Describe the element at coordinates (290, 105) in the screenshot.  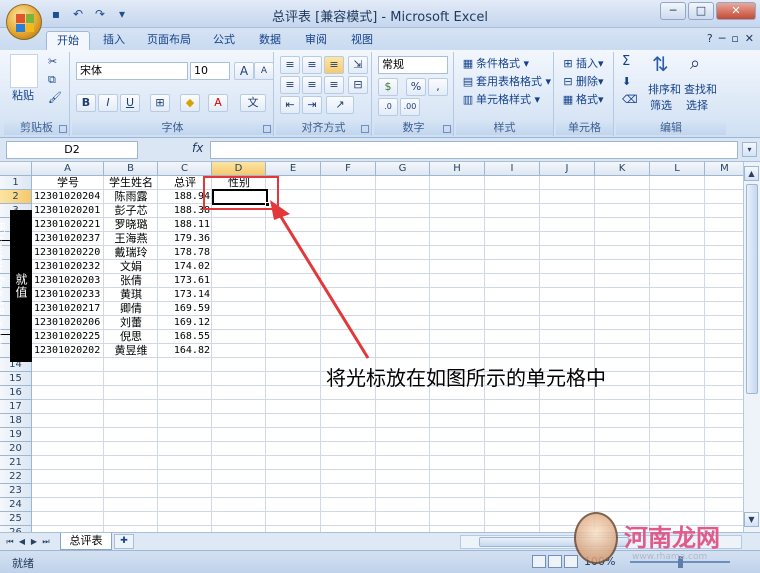
I see `decrease-indent-icon: ⇤` at that location.